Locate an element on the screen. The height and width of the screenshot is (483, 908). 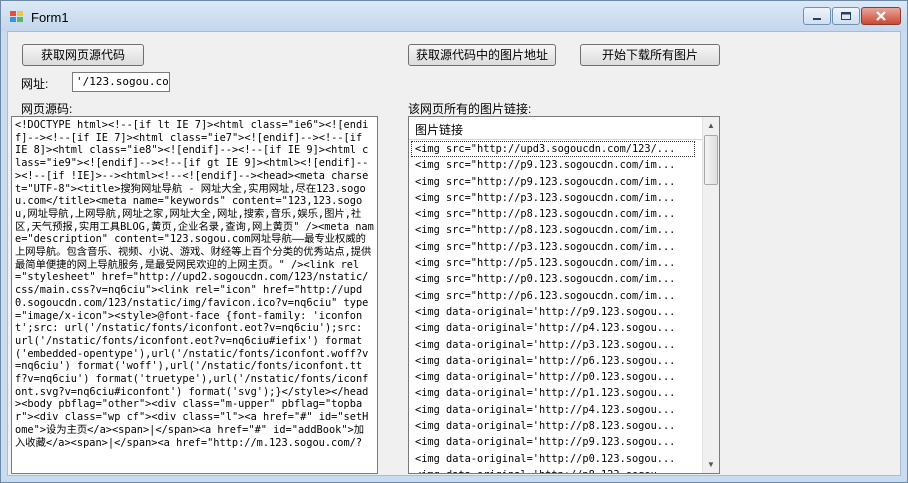
window-title: Form1 is located at coordinates (50, 17).